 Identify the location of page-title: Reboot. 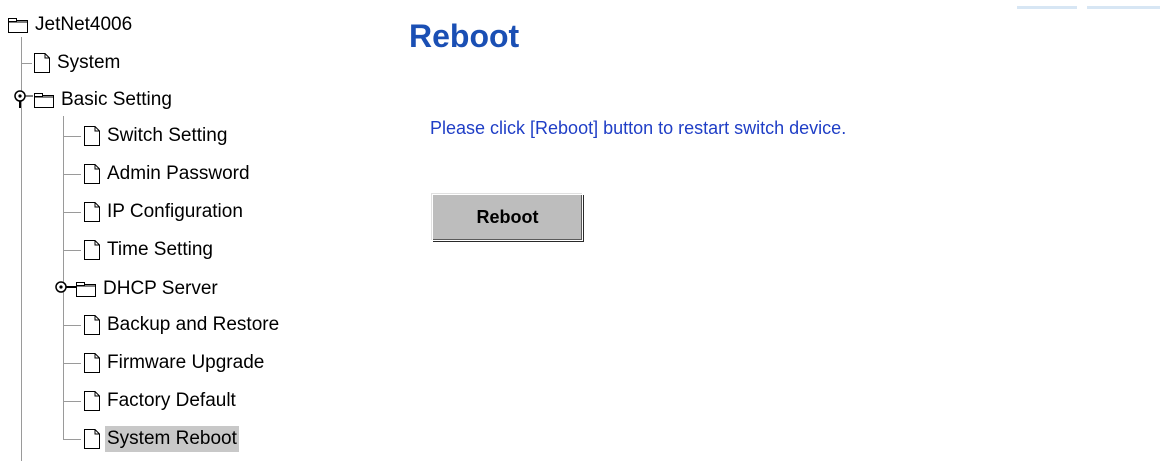
(464, 36).